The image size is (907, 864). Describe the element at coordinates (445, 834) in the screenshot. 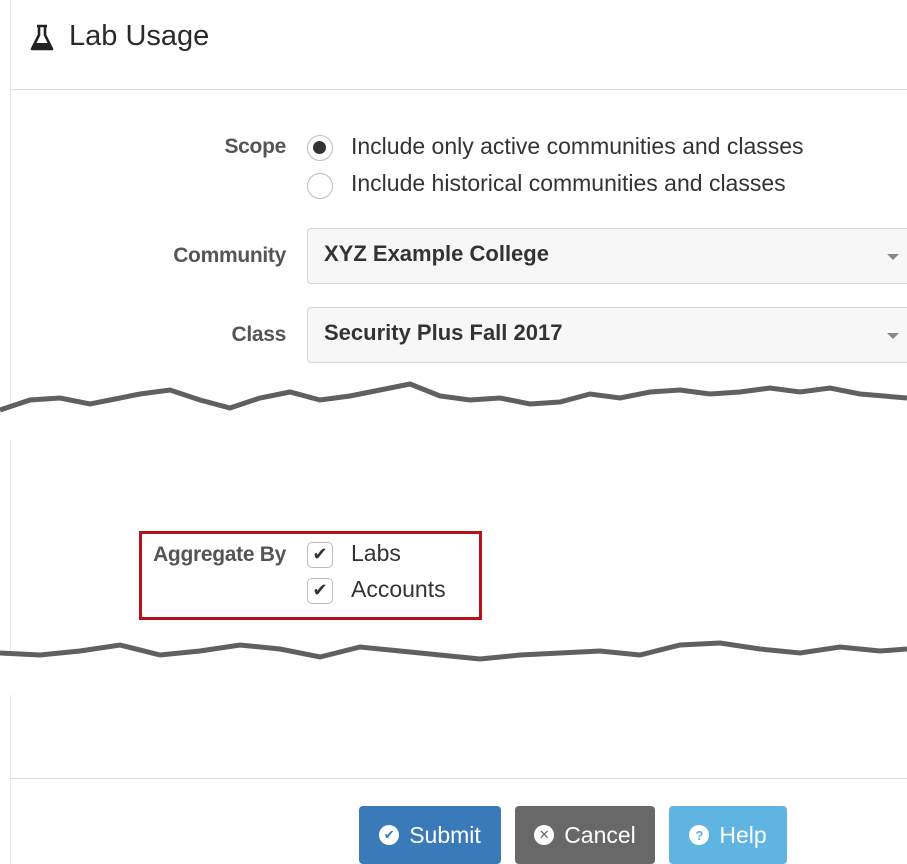

I see `submit-label: Submit` at that location.